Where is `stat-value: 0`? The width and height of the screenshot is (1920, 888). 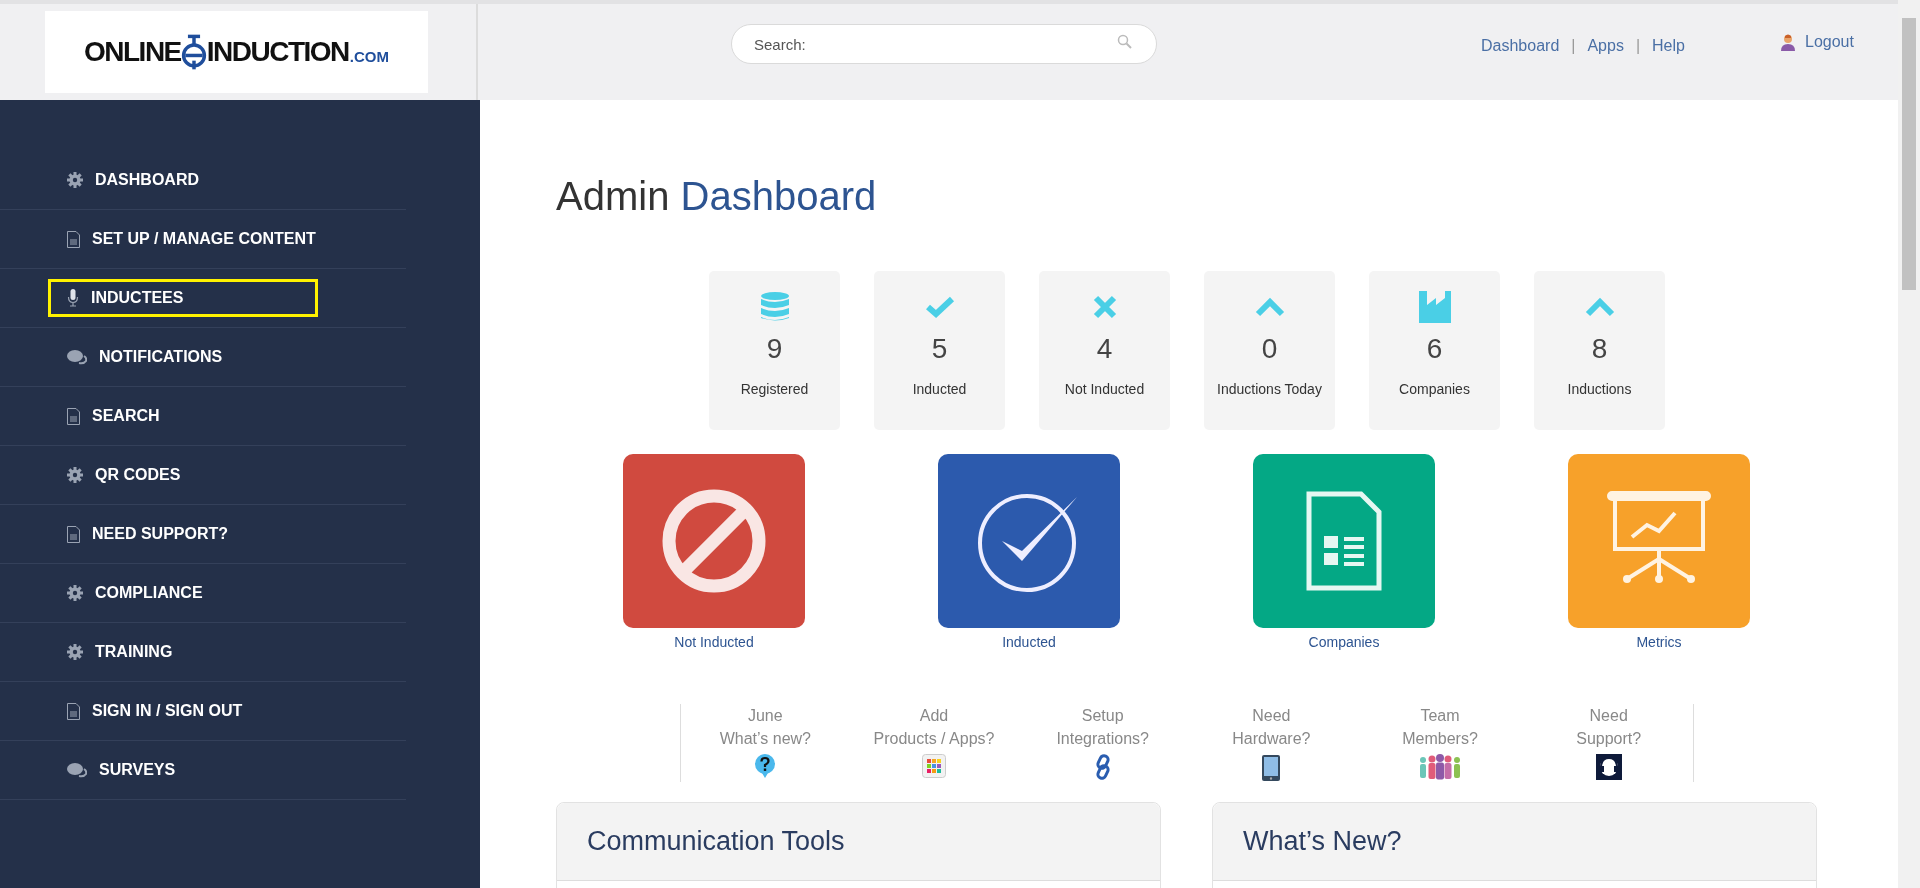
stat-value: 0 is located at coordinates (1269, 349).